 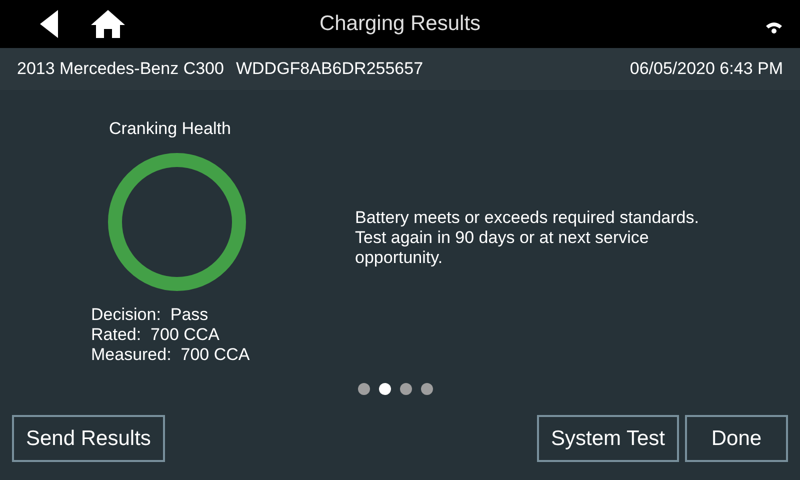 What do you see at coordinates (49, 24) in the screenshot?
I see `back-icon` at bounding box center [49, 24].